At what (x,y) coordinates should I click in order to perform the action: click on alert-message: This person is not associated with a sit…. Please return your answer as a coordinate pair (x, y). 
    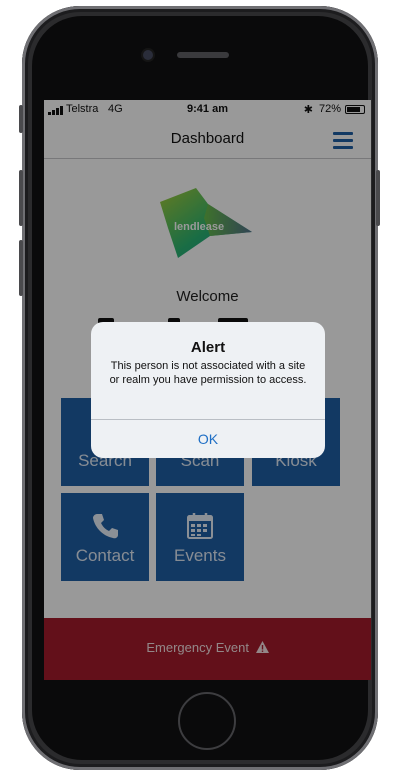
    Looking at the image, I should click on (208, 373).